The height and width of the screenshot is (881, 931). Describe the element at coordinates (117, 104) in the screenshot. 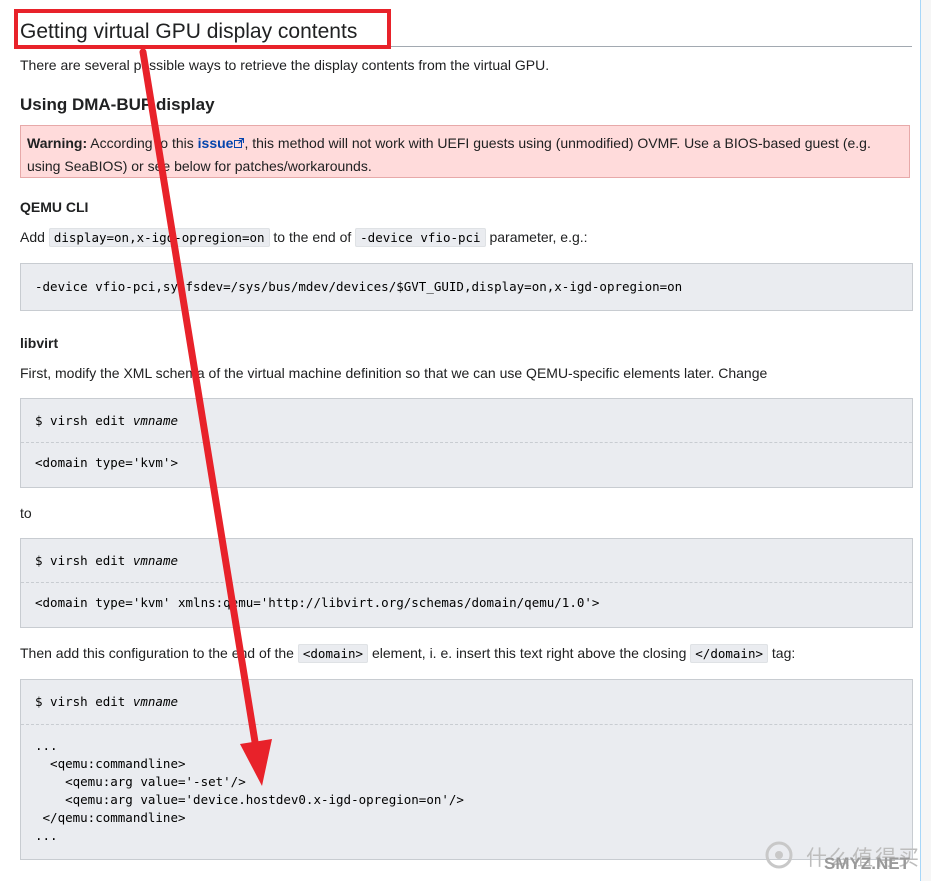

I see `dmabuf-heading: Using DMA-BUF display` at that location.